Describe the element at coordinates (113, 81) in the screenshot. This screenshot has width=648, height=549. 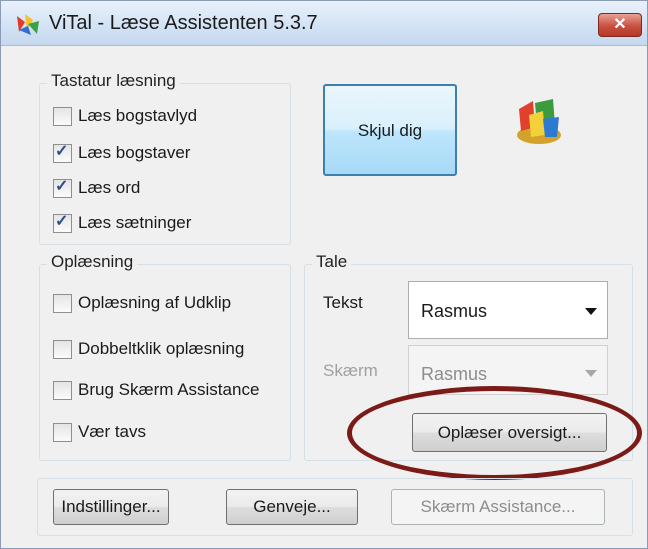
I see `keyboard-reading-title: Tastatur læsning` at that location.